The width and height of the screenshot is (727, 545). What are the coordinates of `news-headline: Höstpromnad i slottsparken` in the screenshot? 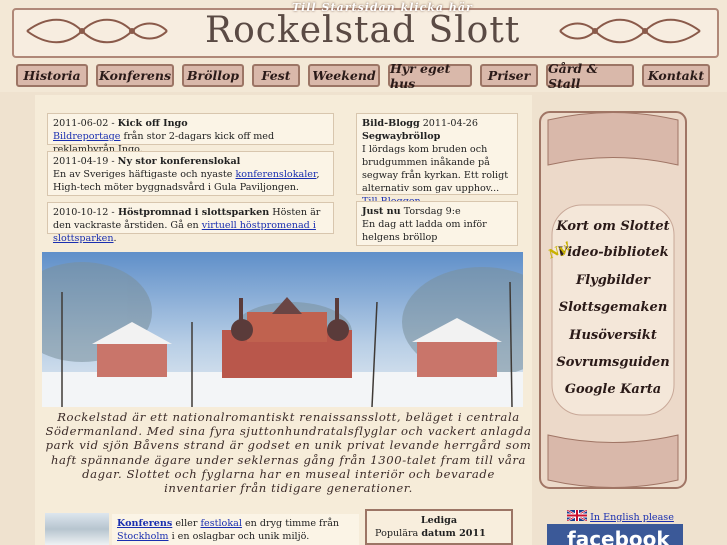 It's located at (192, 212).